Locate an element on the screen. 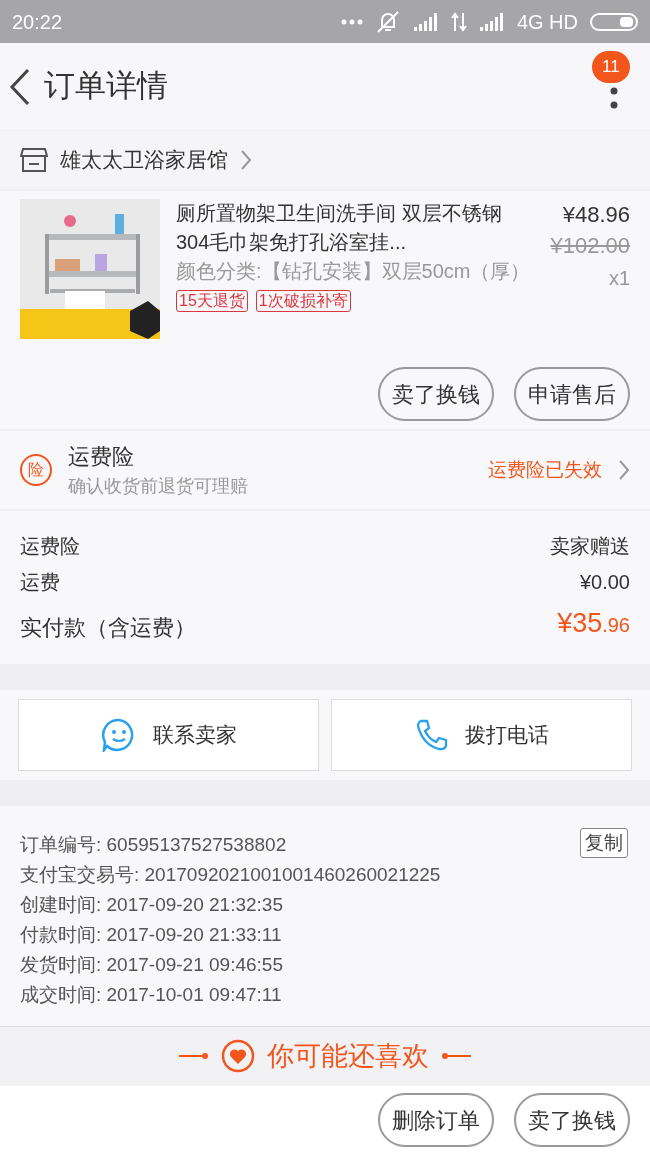  service-tag: 1次破损补寄 is located at coordinates (303, 301).